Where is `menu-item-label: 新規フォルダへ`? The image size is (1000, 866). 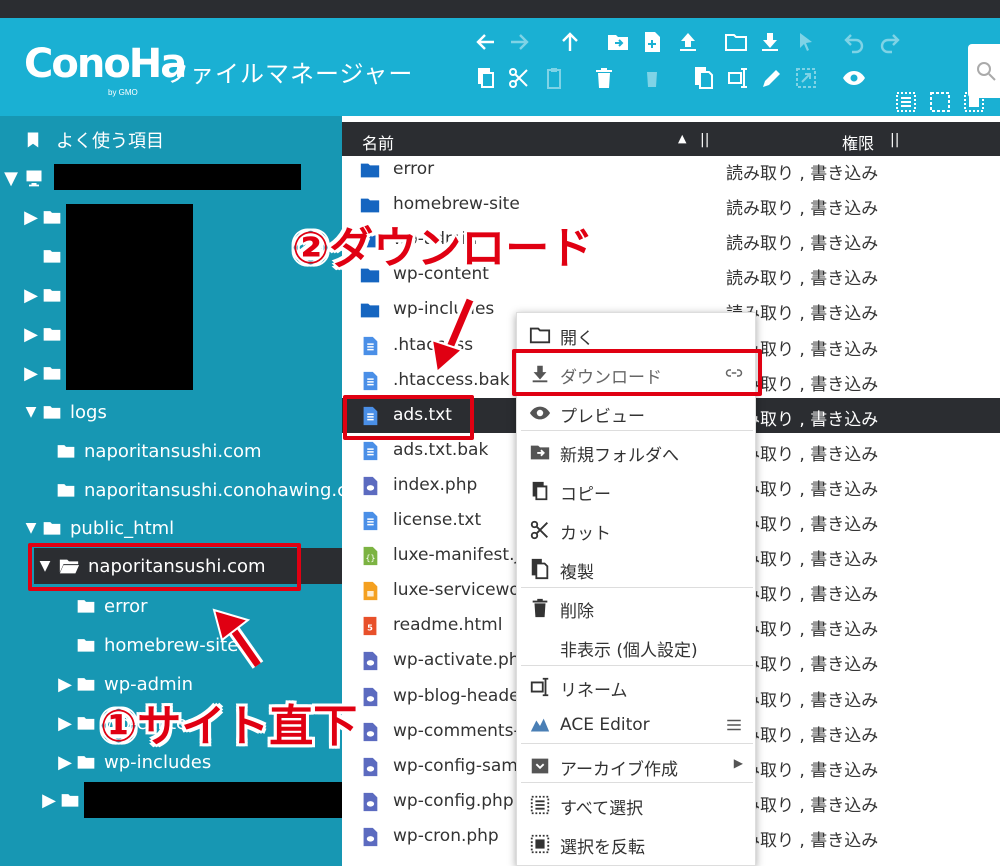 menu-item-label: 新規フォルダへ is located at coordinates (619, 456).